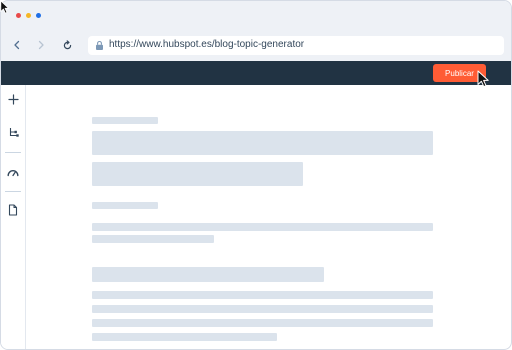 Image resolution: width=512 pixels, height=350 pixels. I want to click on maximize-window-button, so click(38, 15).